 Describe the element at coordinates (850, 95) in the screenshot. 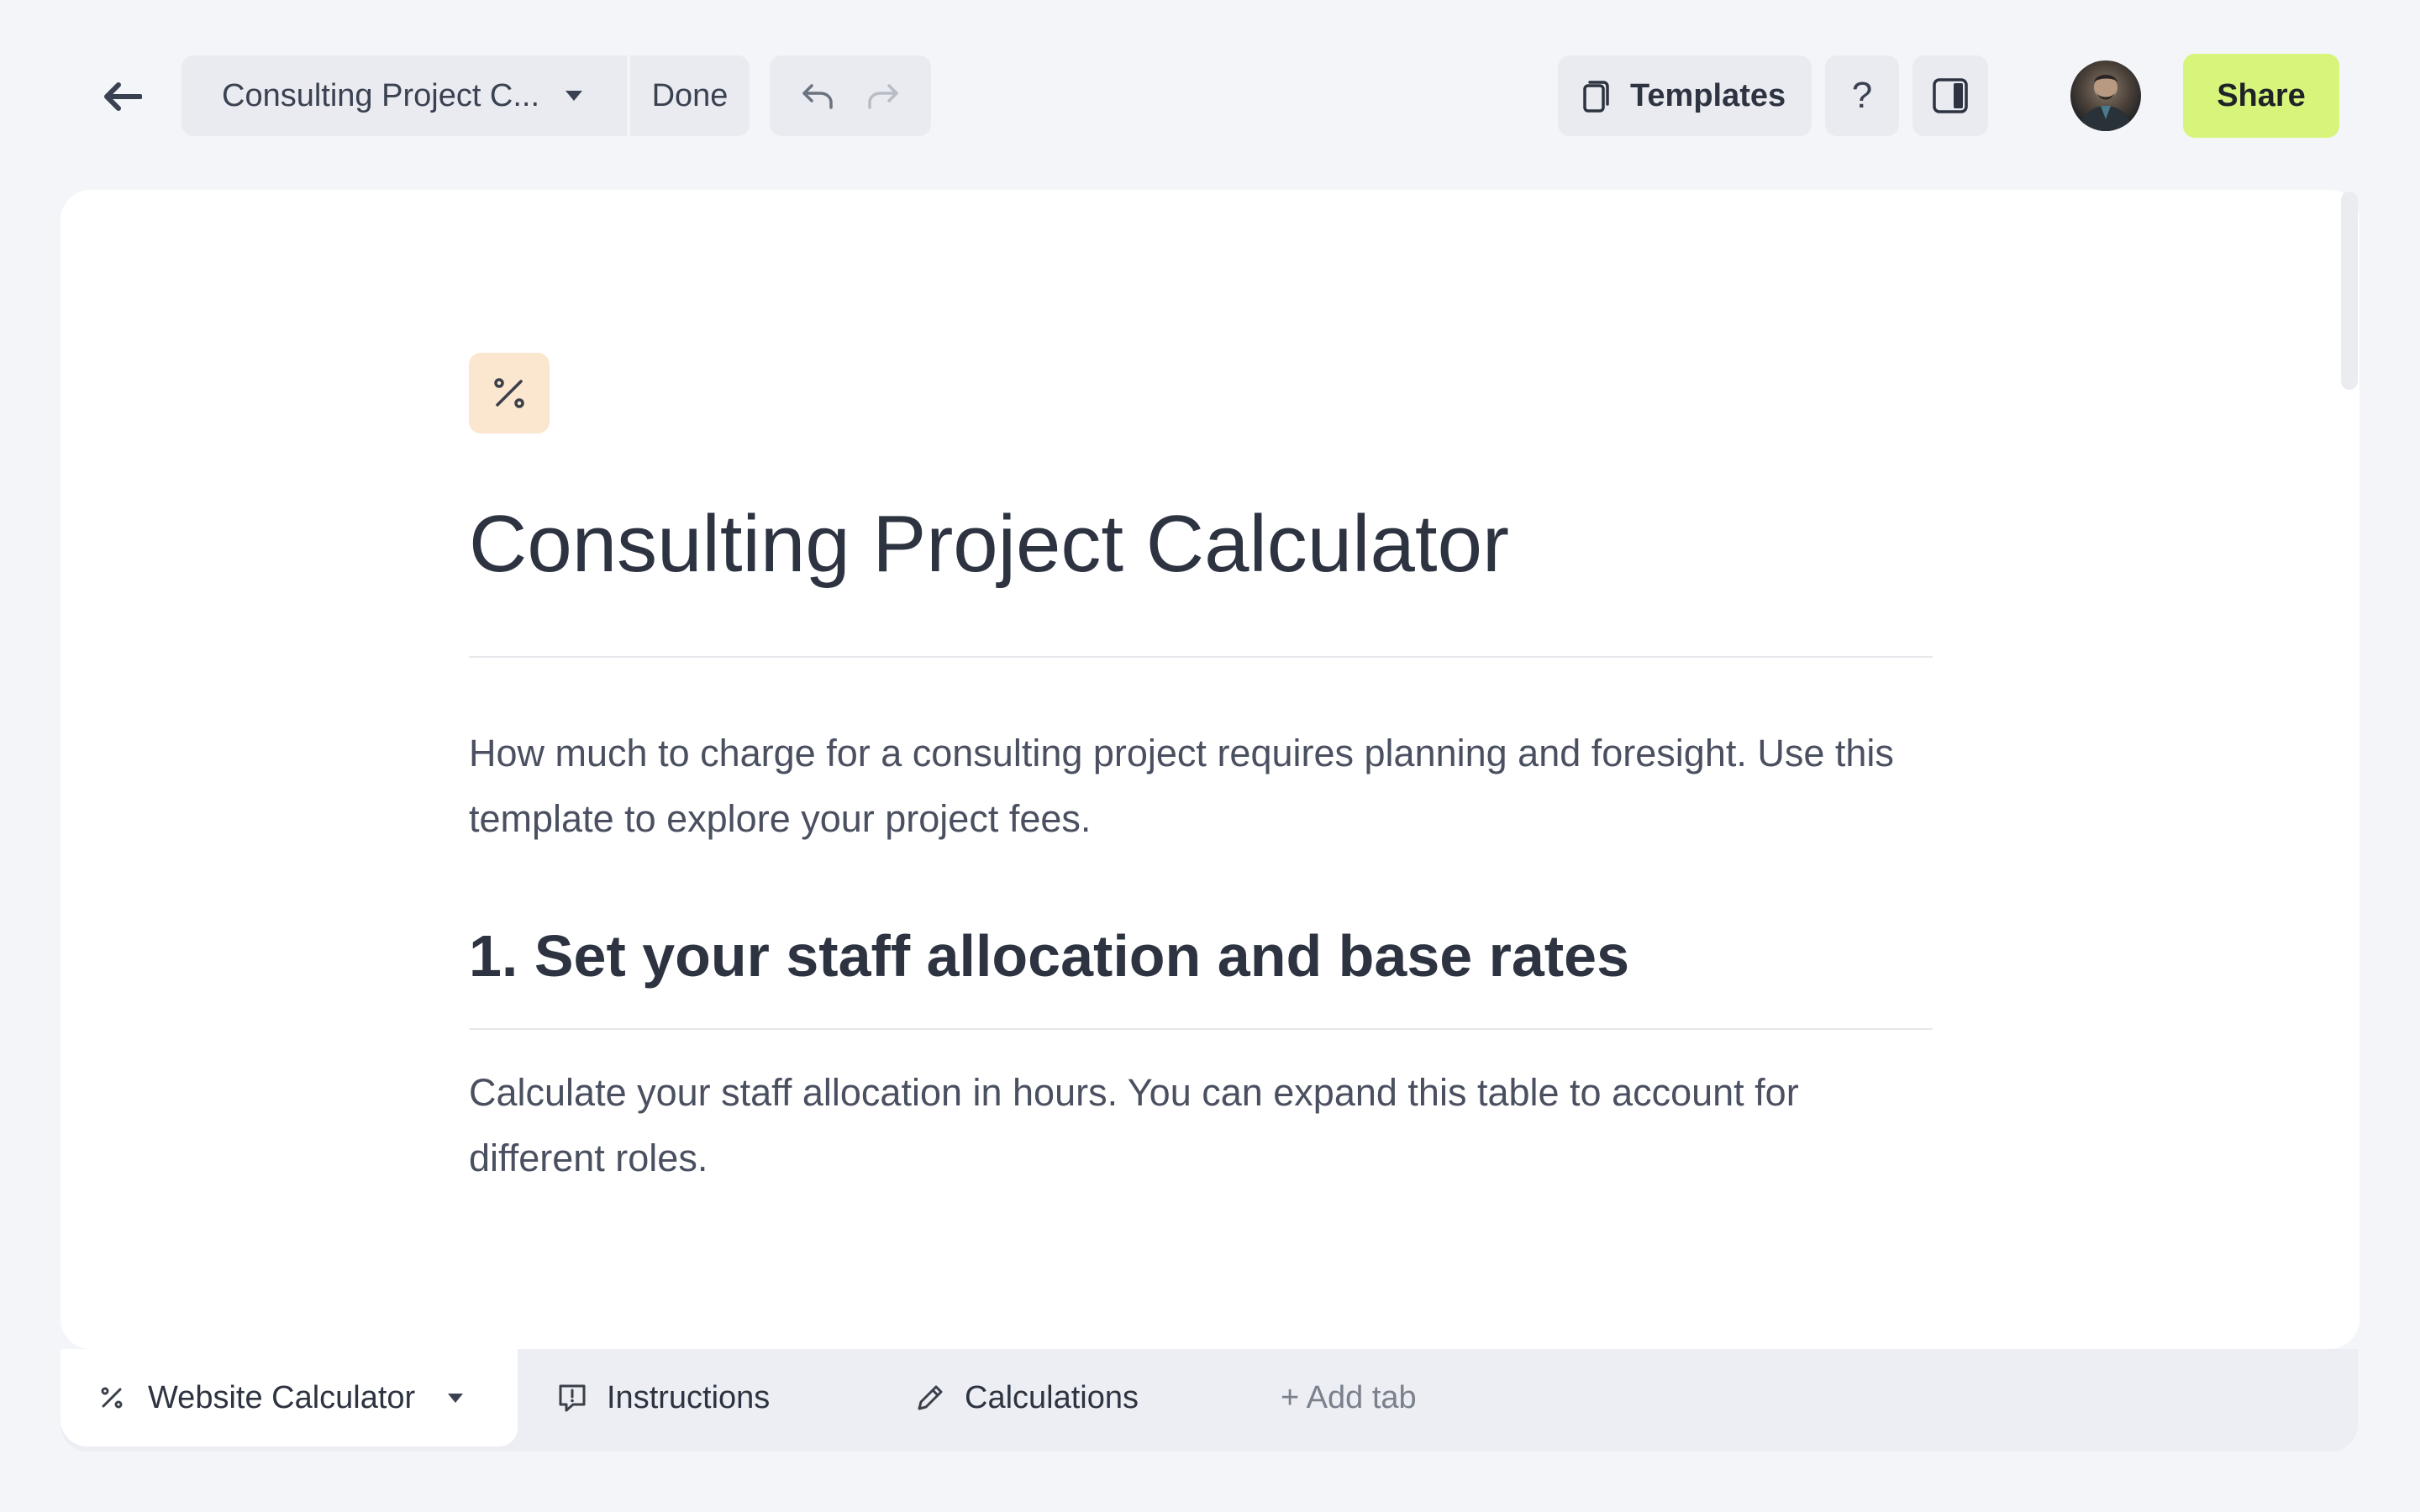

I see `history-controls` at that location.